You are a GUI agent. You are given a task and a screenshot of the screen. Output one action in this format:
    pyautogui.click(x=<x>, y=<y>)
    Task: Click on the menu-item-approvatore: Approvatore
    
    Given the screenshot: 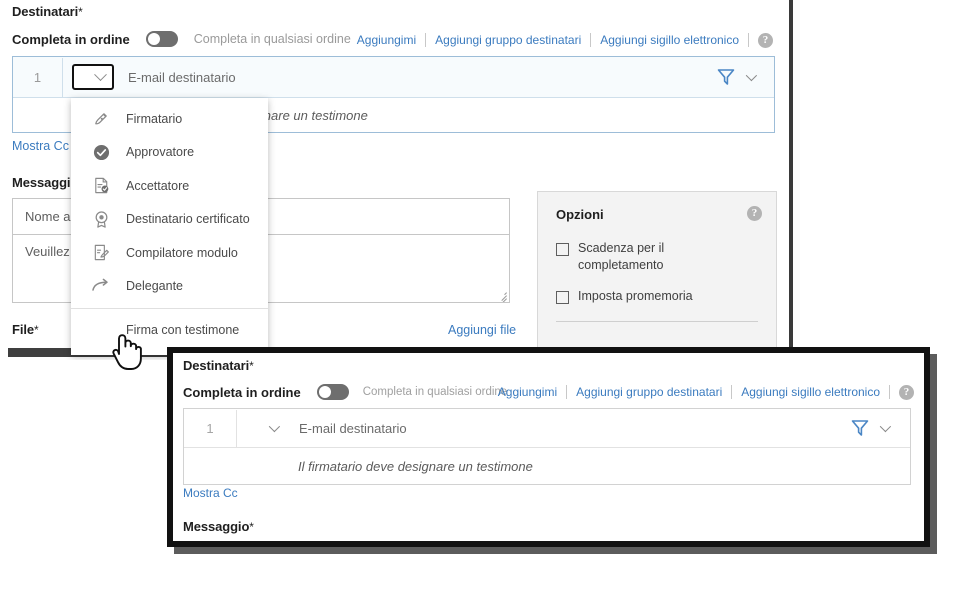 What is the action you would take?
    pyautogui.click(x=169, y=153)
    